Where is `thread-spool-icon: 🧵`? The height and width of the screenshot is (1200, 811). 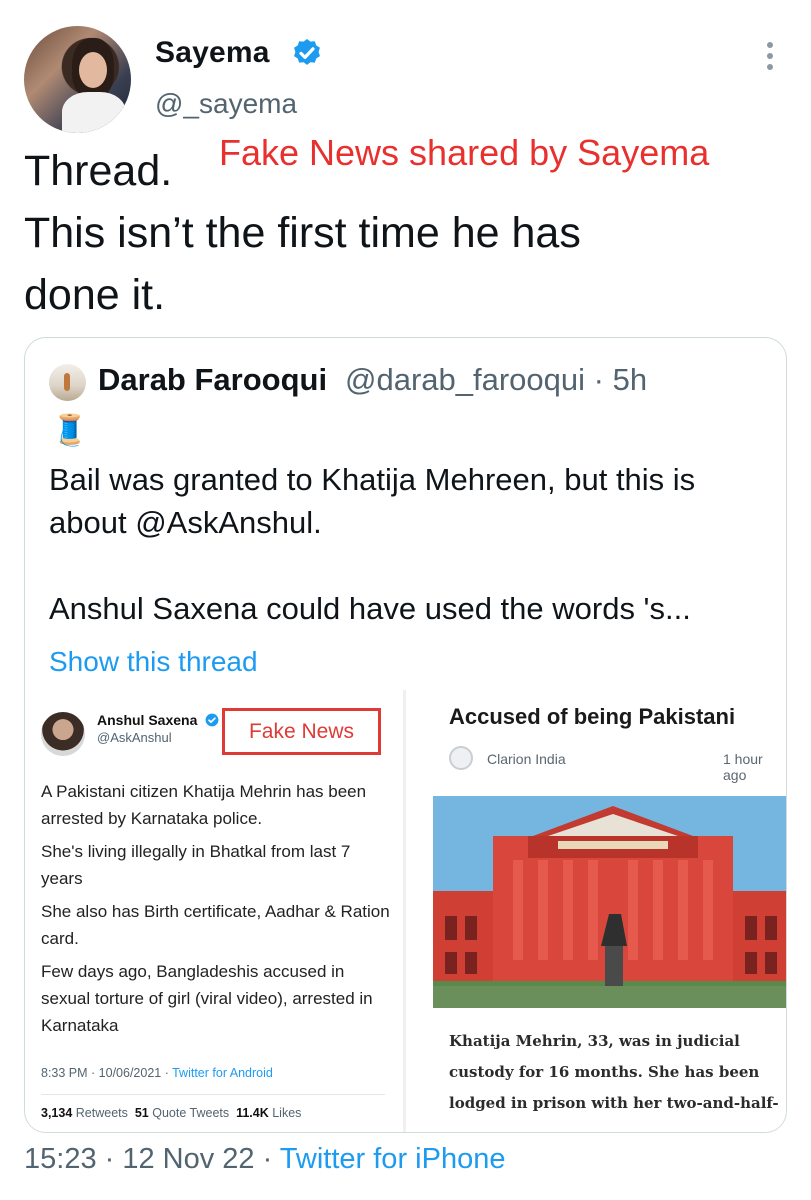 thread-spool-icon: 🧵 is located at coordinates (70, 430).